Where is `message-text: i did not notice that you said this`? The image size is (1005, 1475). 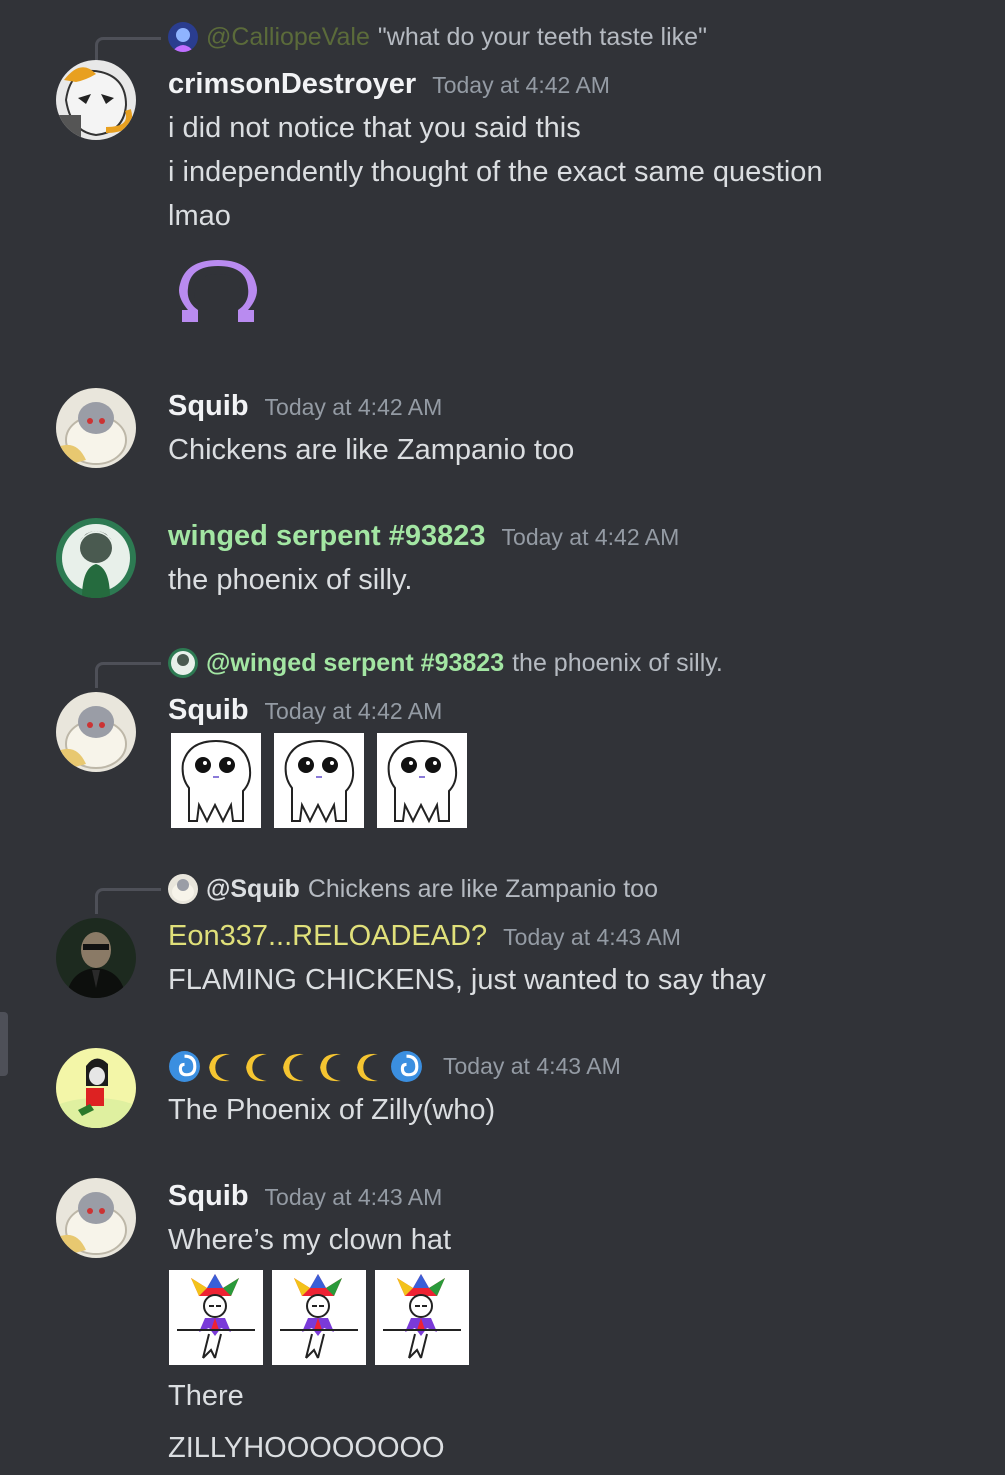 message-text: i did not notice that you said this is located at coordinates (374, 128).